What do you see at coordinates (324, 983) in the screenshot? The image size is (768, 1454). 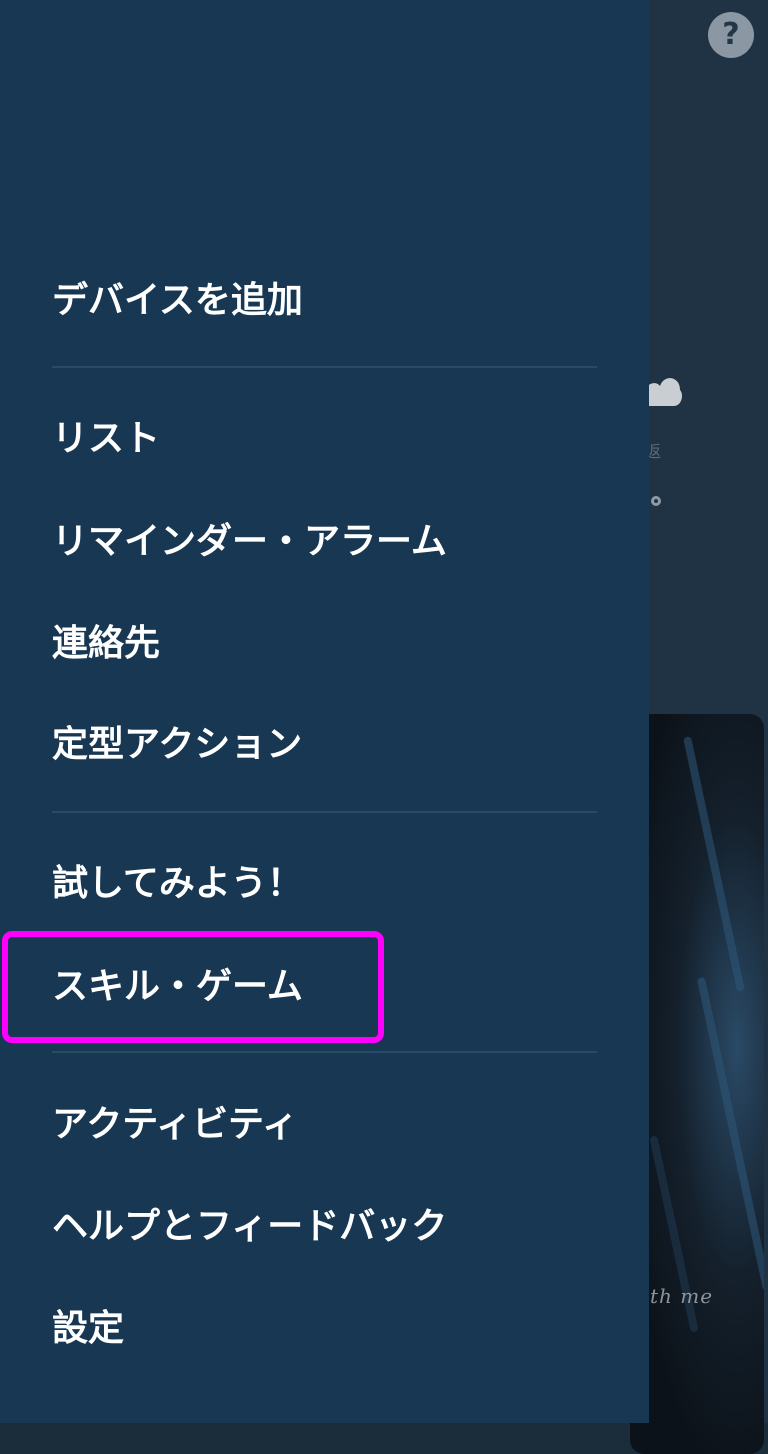 I see `menu-item-skills-games: スキル・ゲーム` at bounding box center [324, 983].